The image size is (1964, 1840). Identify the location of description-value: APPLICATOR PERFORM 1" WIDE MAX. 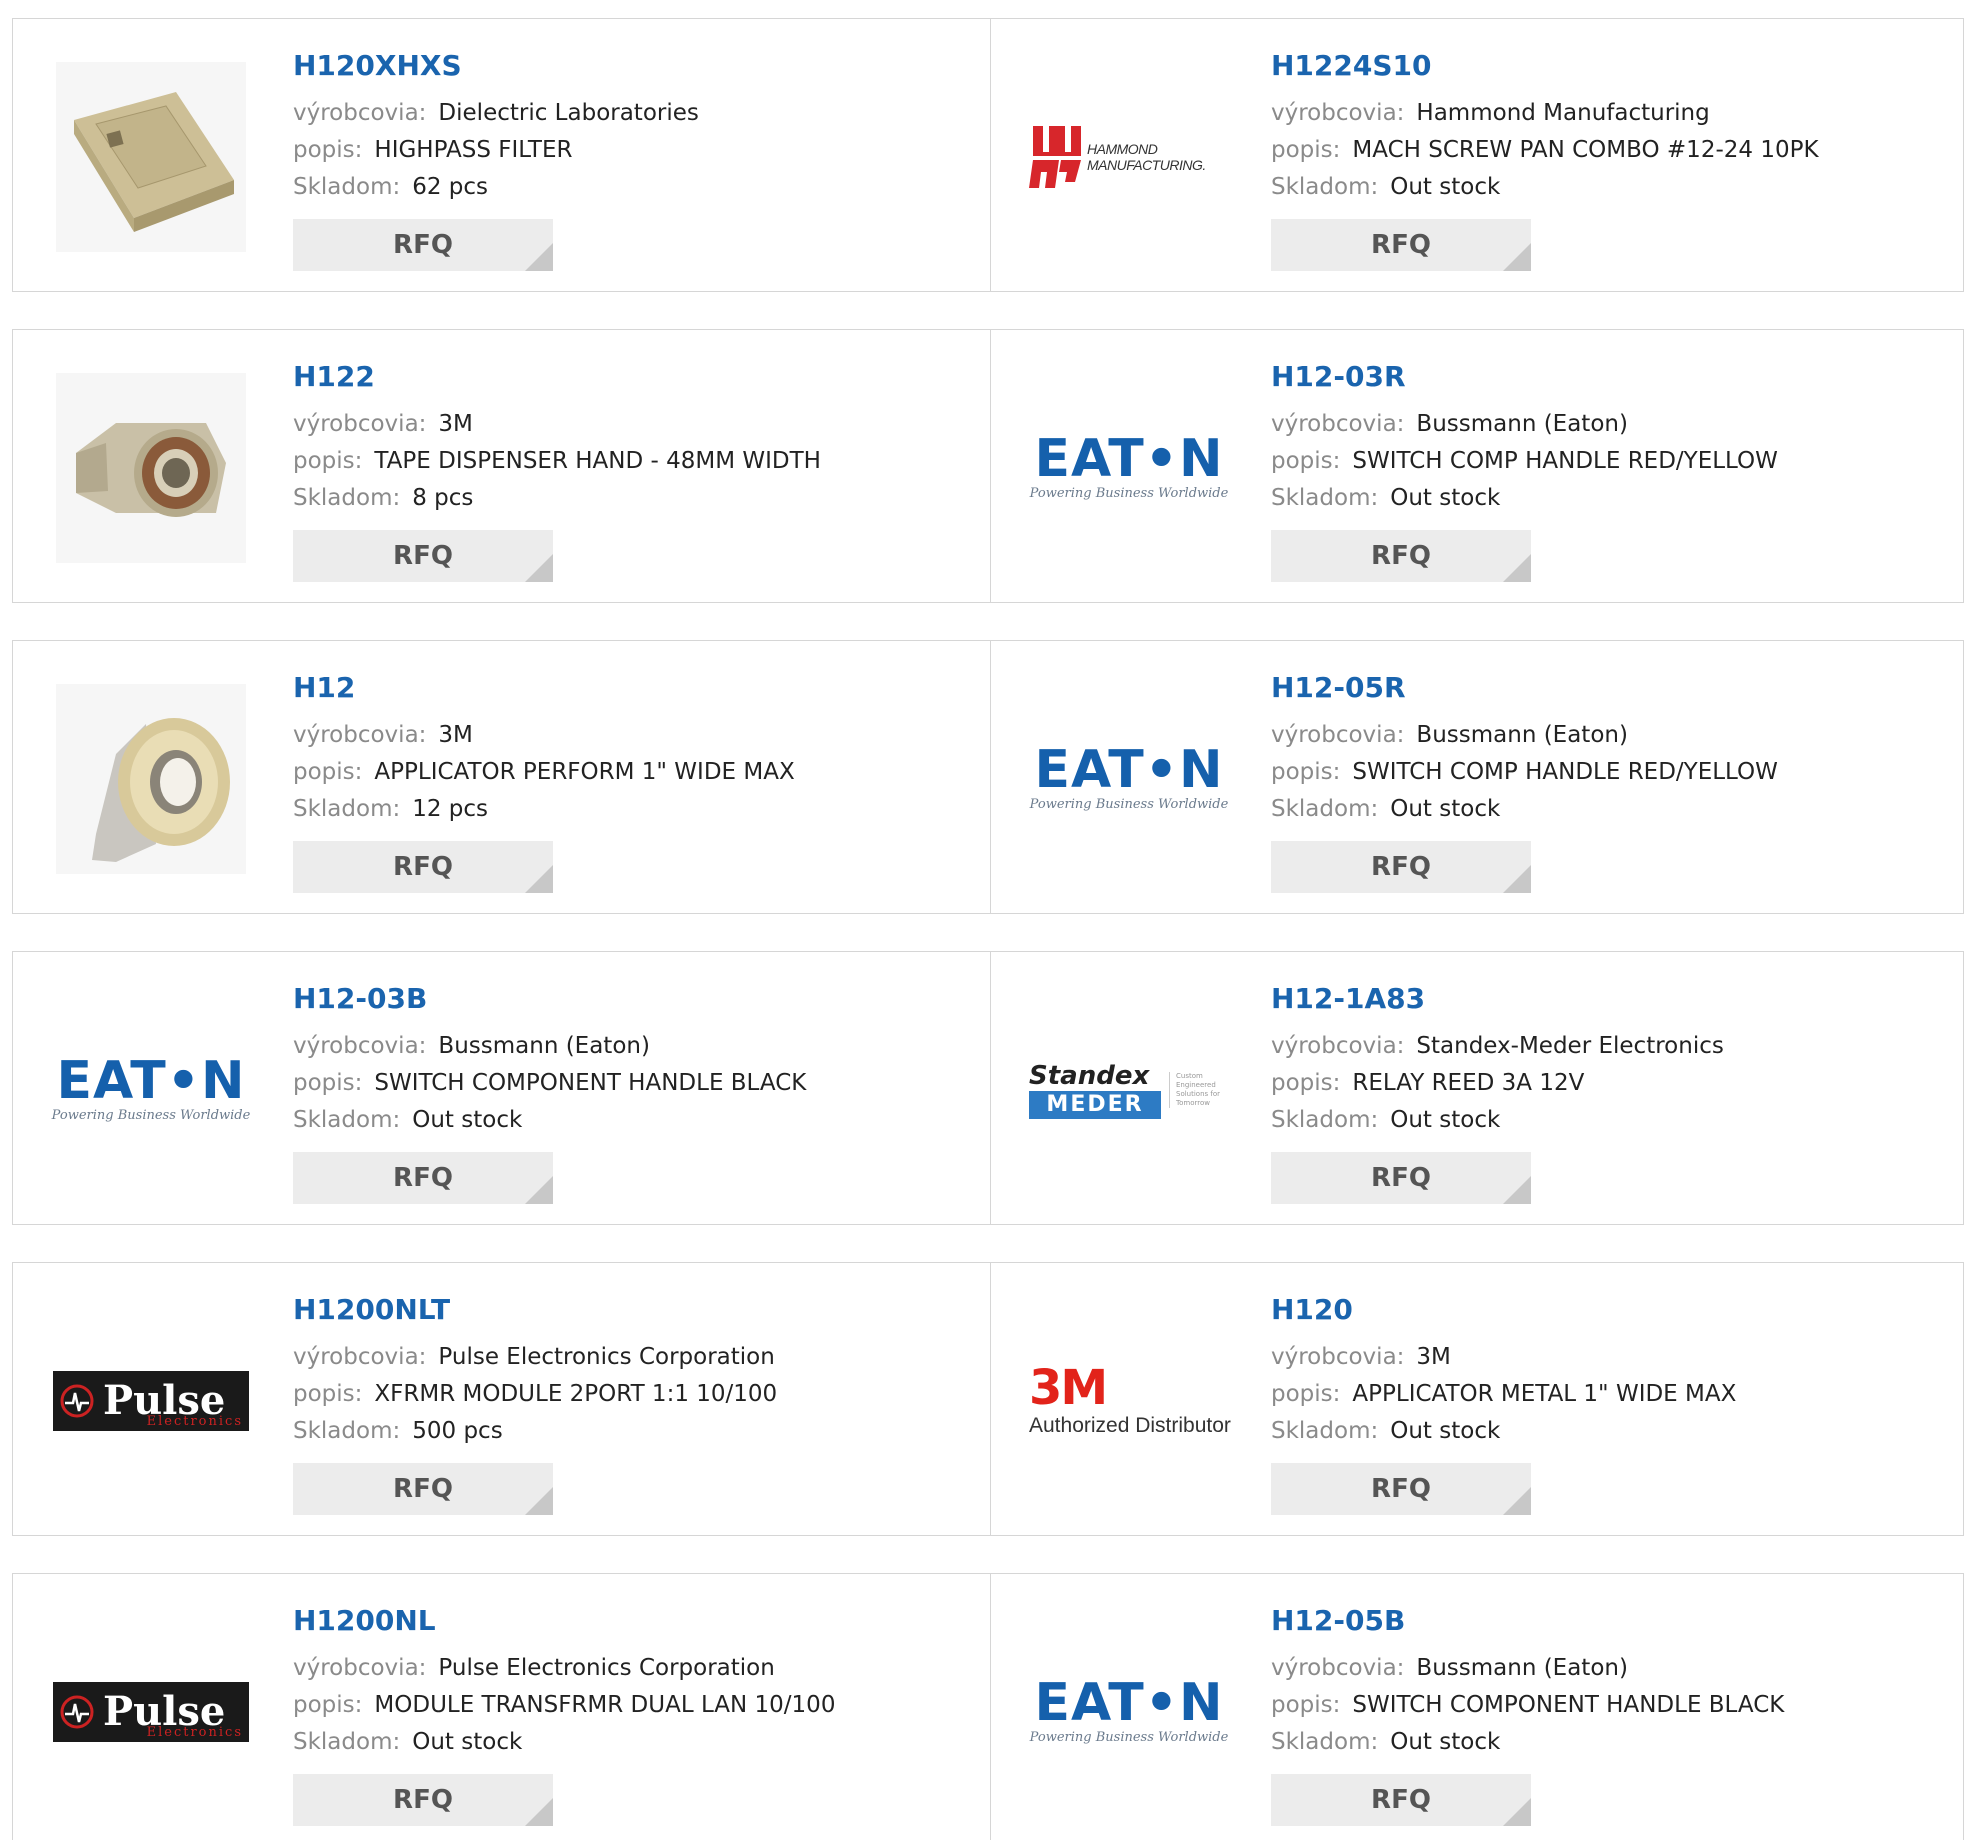
(584, 772).